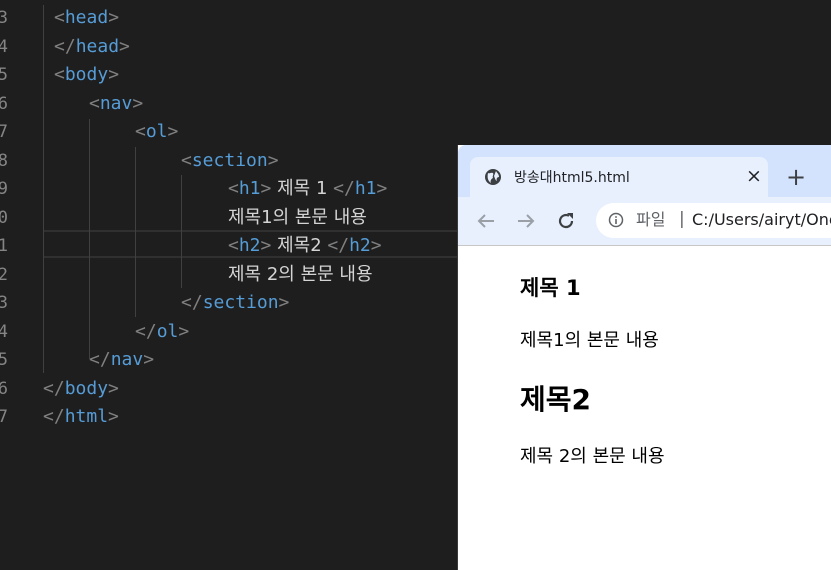 This screenshot has height=570, width=831. Describe the element at coordinates (796, 177) in the screenshot. I see `new-tab-button: +` at that location.